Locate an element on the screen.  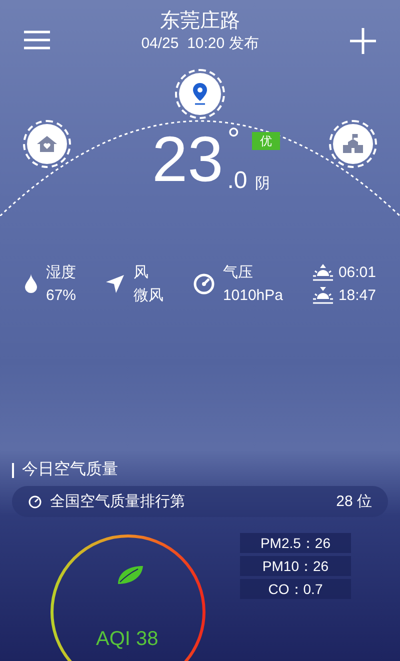
section-title: 今日空气质量 is located at coordinates (70, 470).